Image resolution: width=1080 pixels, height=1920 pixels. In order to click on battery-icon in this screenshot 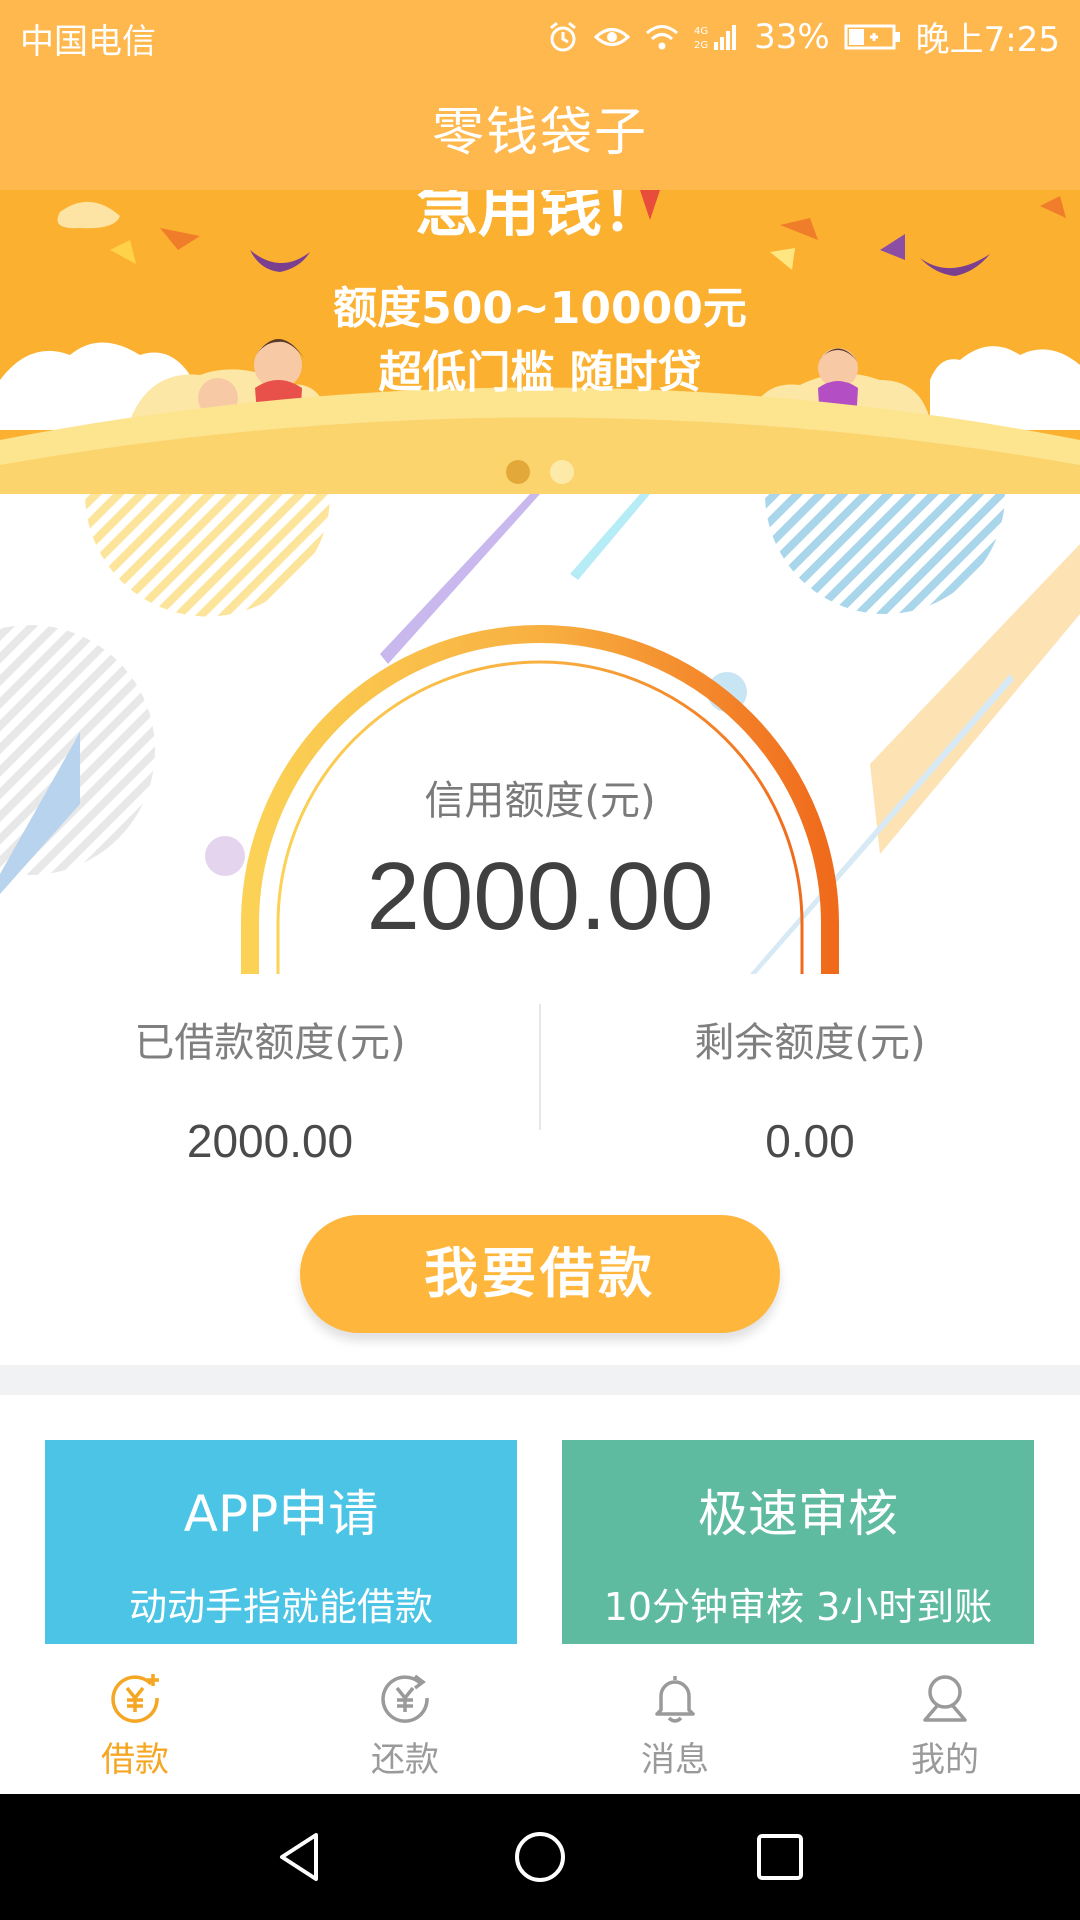, I will do `click(873, 37)`.